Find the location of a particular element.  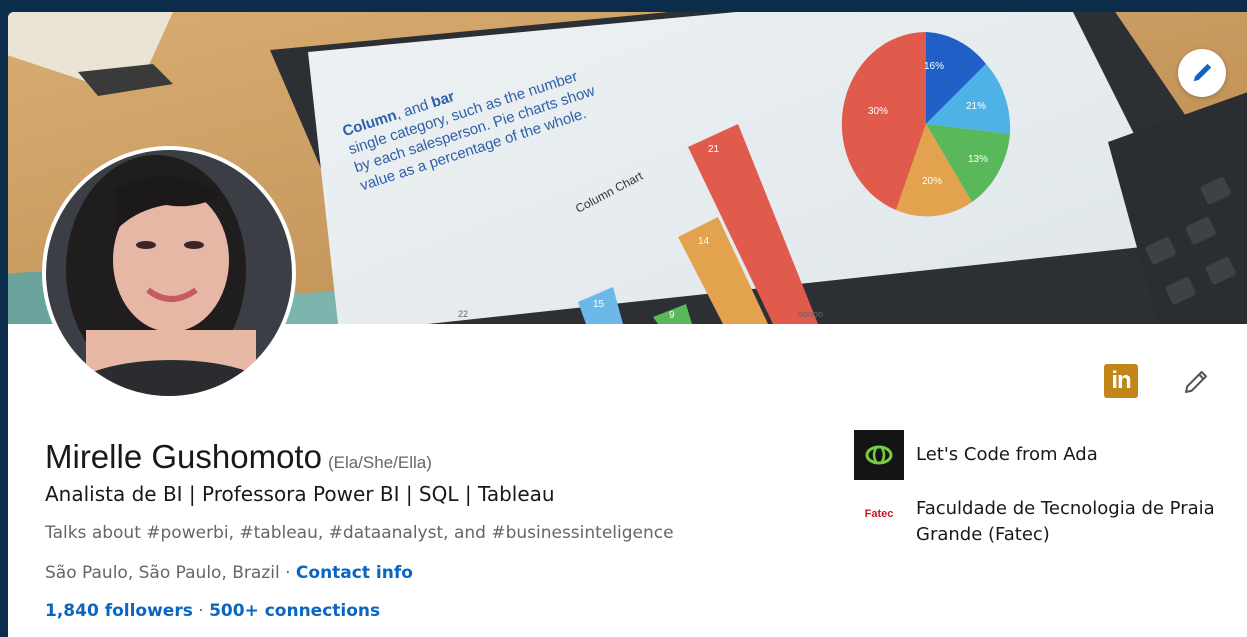

svg-text: 15 is located at coordinates (599, 304).